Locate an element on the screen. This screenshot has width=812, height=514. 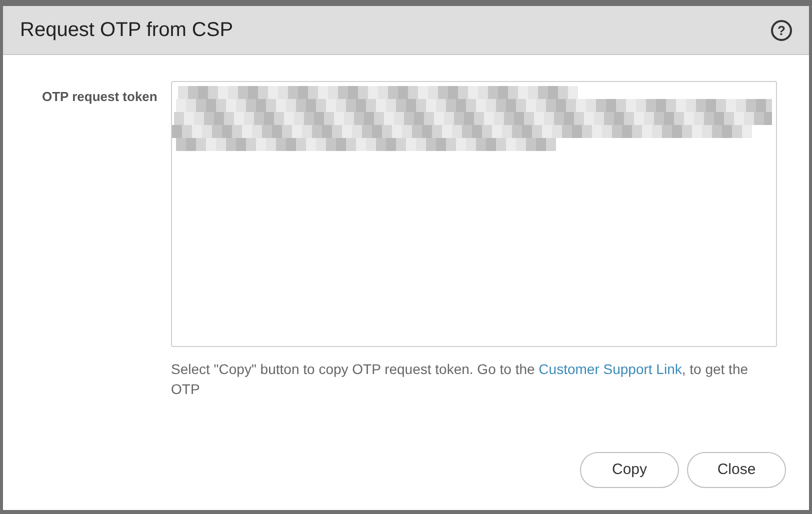
close-button: Close is located at coordinates (736, 470).